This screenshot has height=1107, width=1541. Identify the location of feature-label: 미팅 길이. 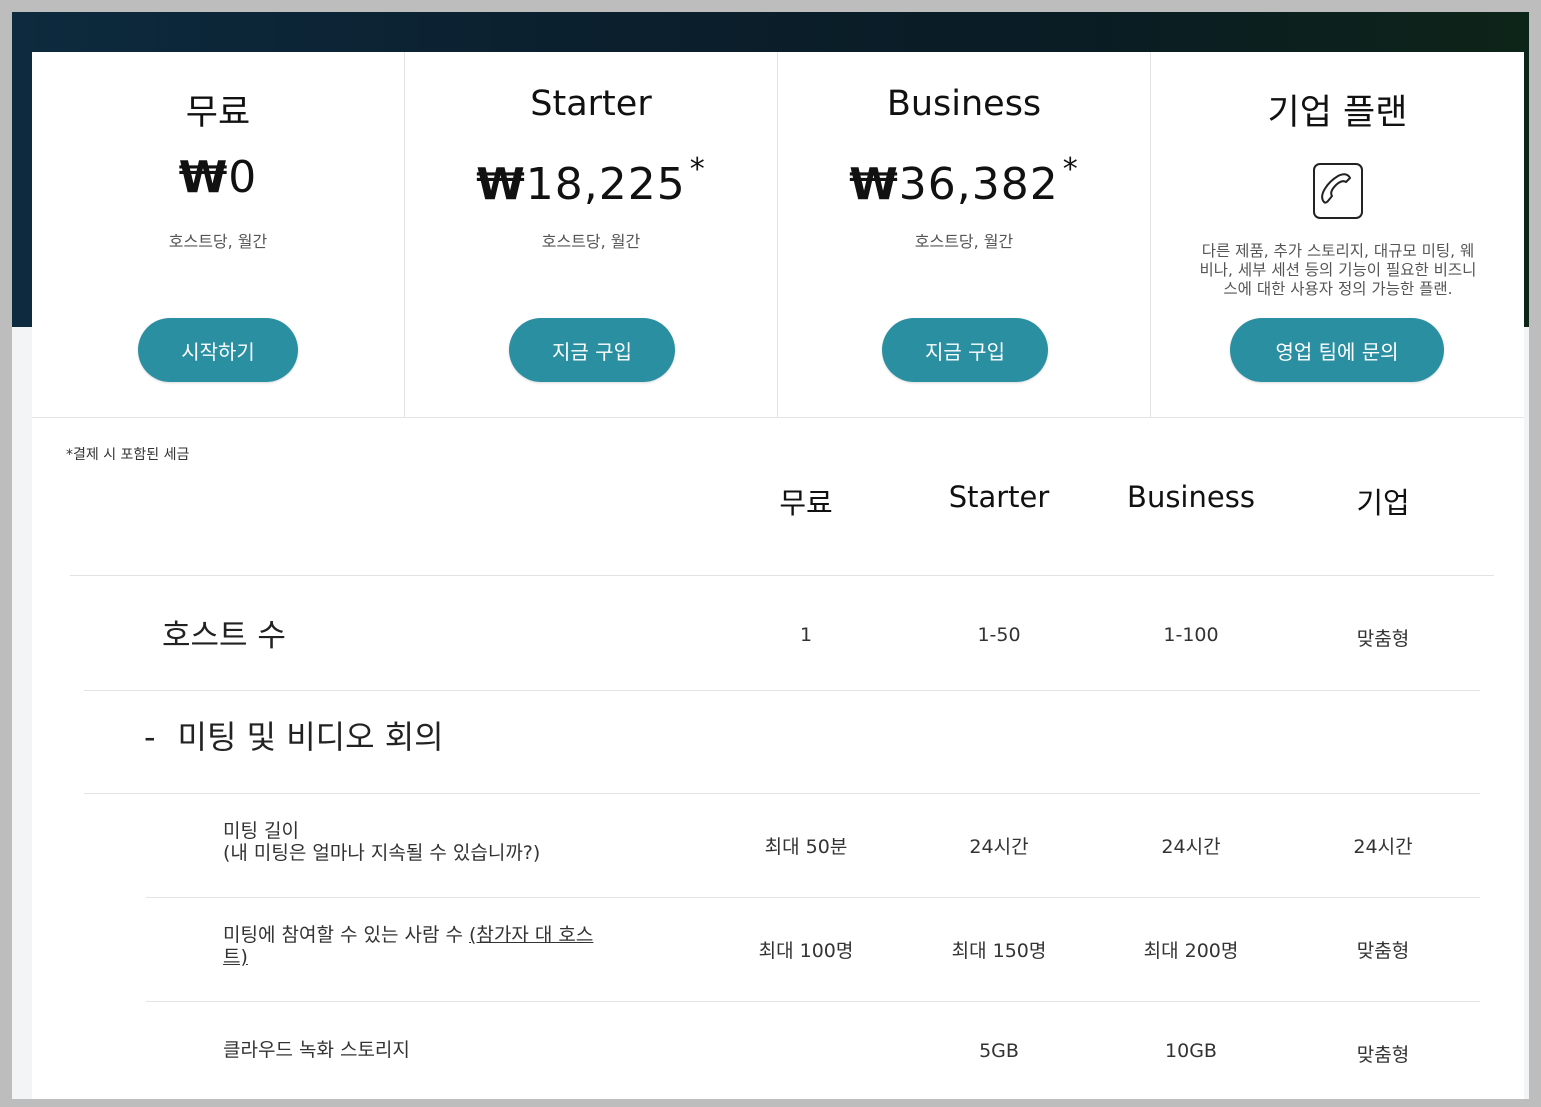
(261, 831).